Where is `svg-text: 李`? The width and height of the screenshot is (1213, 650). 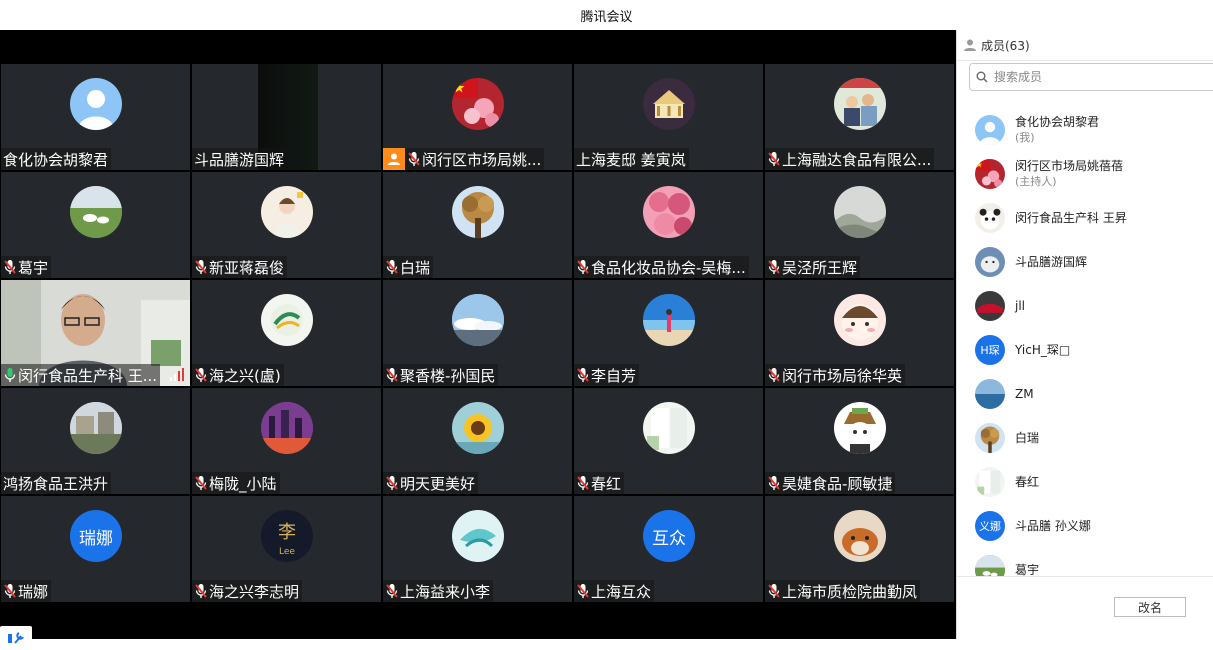
svg-text: 李 is located at coordinates (287, 532).